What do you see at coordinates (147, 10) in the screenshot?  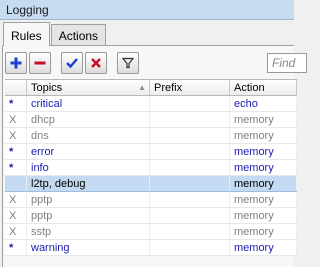 I see `window-title: Logging` at bounding box center [147, 10].